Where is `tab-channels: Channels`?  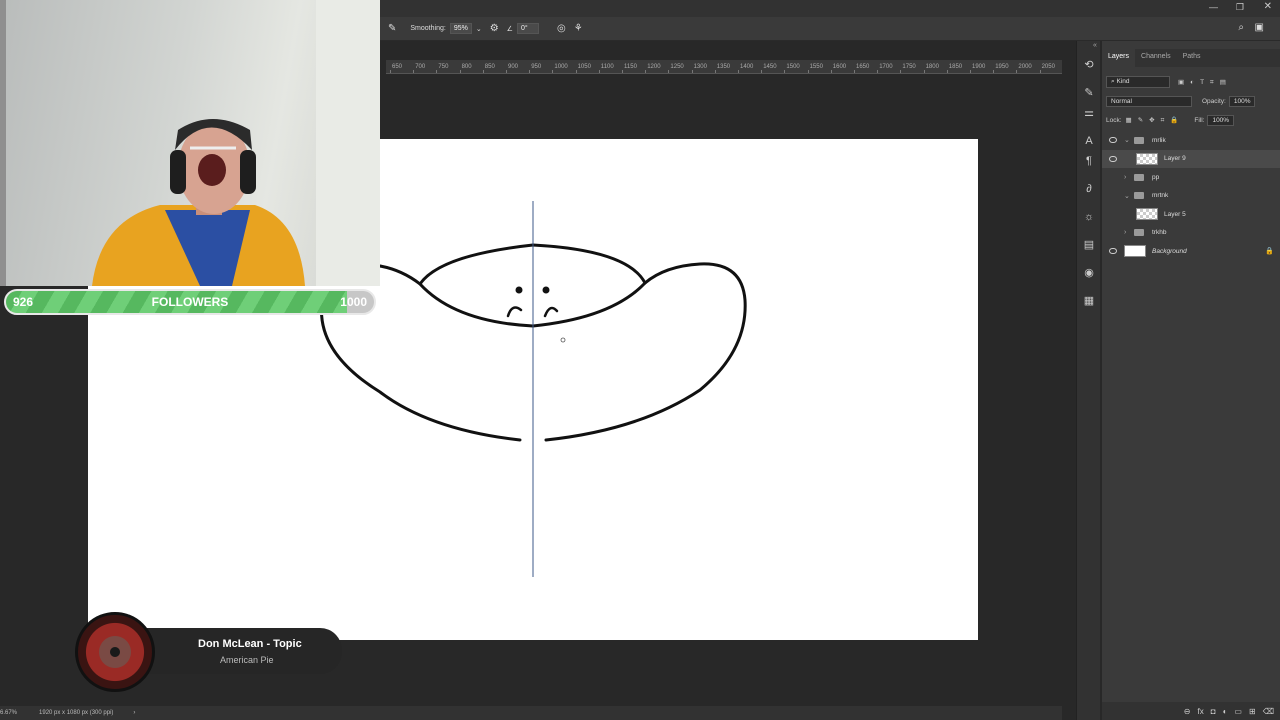 tab-channels: Channels is located at coordinates (1156, 58).